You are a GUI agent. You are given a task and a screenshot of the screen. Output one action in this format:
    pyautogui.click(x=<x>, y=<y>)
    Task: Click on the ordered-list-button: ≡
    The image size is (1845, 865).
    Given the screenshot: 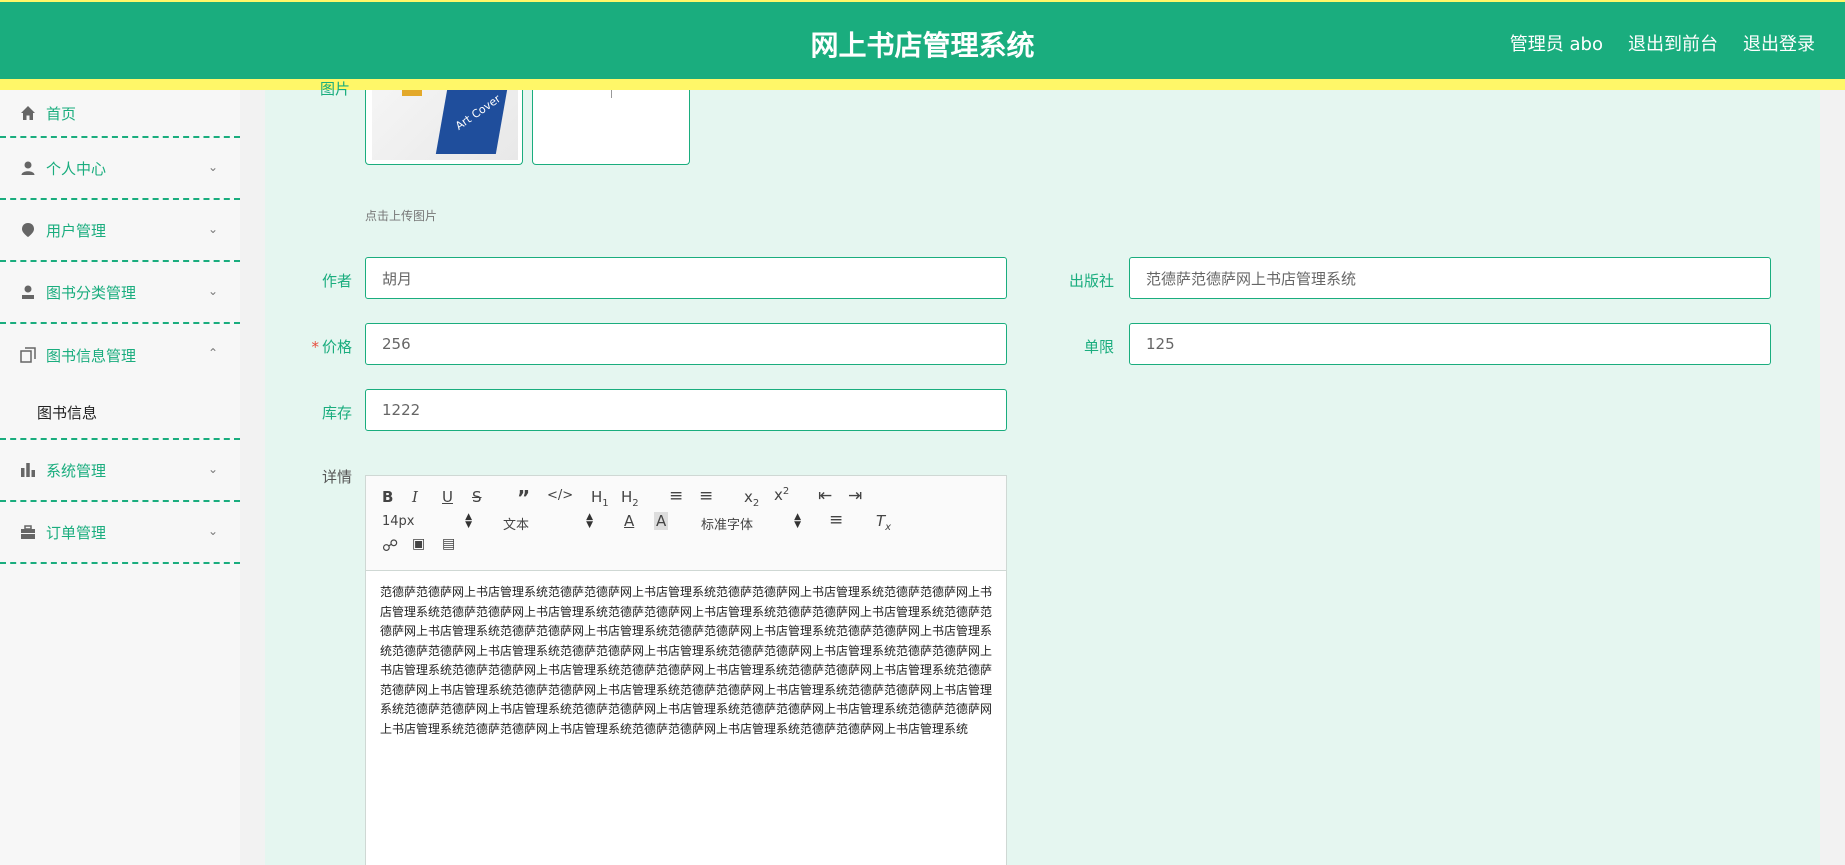 What is the action you would take?
    pyautogui.click(x=676, y=496)
    